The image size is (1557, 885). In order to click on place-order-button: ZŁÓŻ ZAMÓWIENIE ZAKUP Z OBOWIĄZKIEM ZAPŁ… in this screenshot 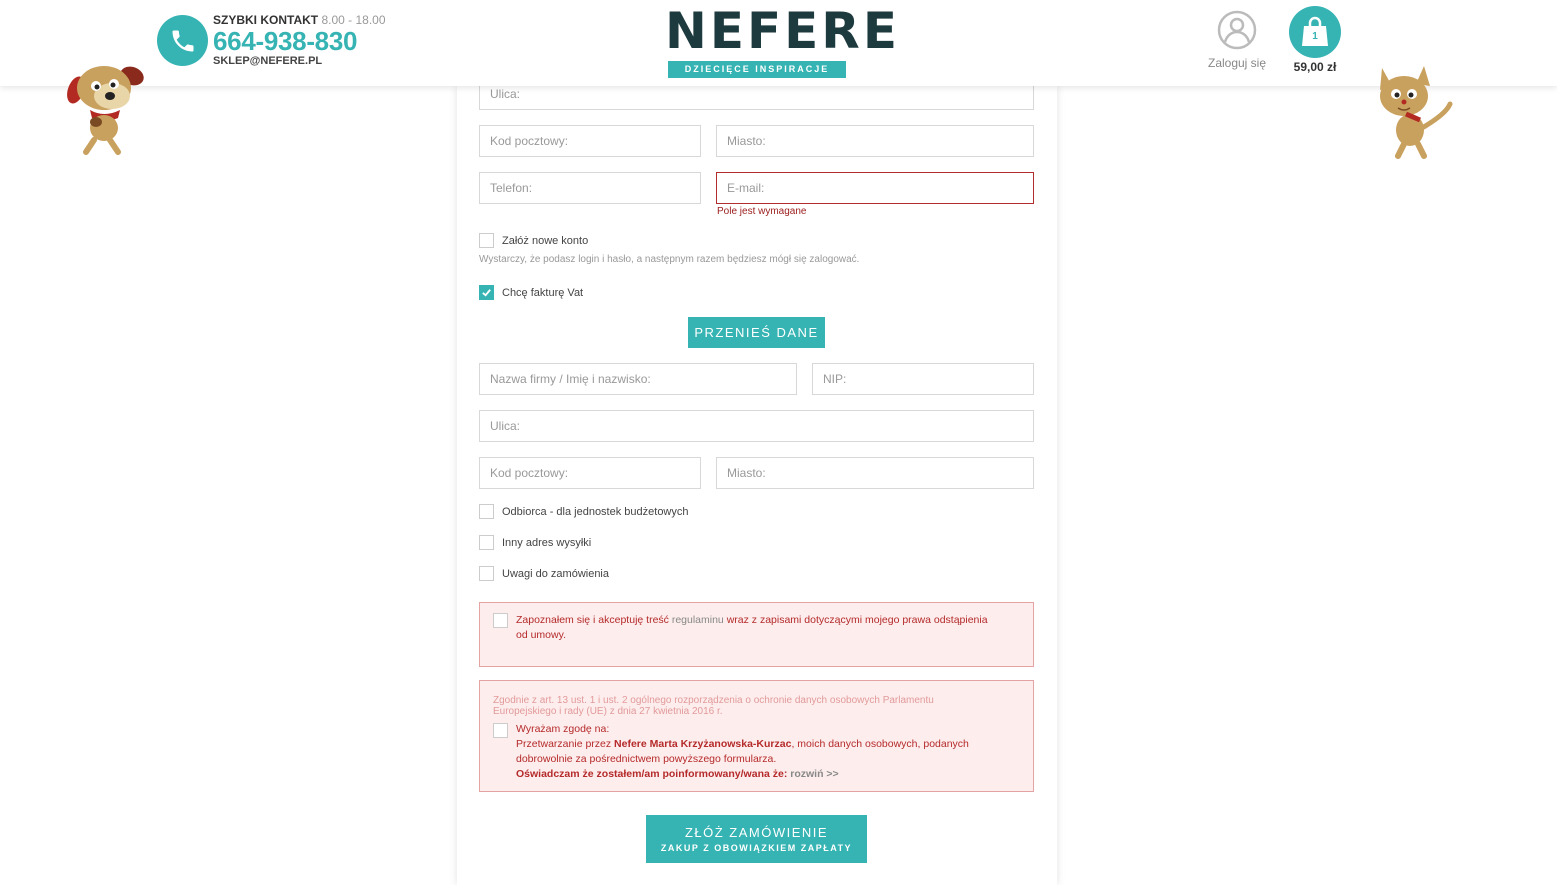, I will do `click(756, 839)`.